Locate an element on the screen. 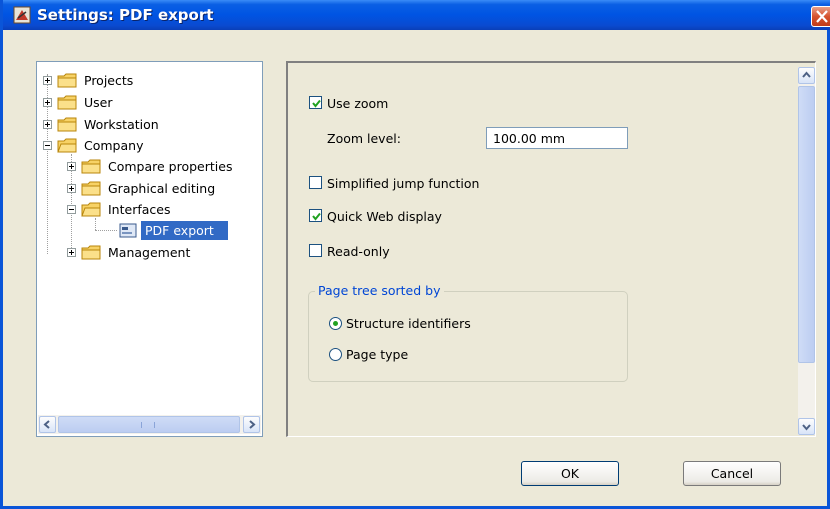  tree-item-company: Company is located at coordinates (94, 145).